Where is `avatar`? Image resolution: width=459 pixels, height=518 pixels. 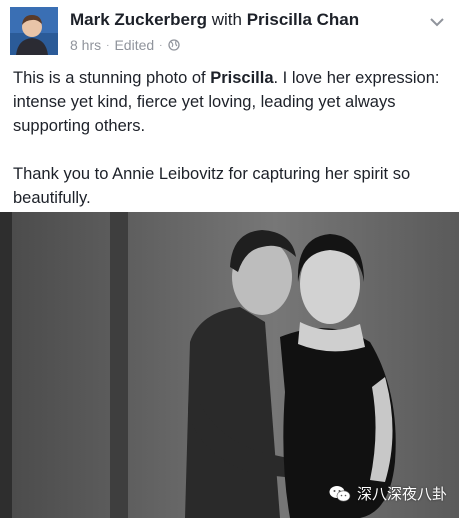 avatar is located at coordinates (34, 31).